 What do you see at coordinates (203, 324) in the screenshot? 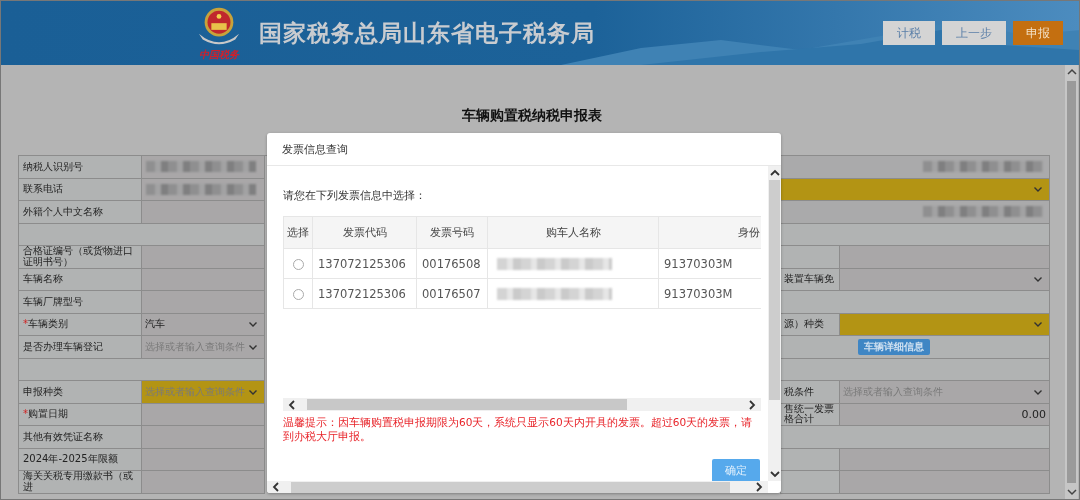
I see `select-field: 汽车` at bounding box center [203, 324].